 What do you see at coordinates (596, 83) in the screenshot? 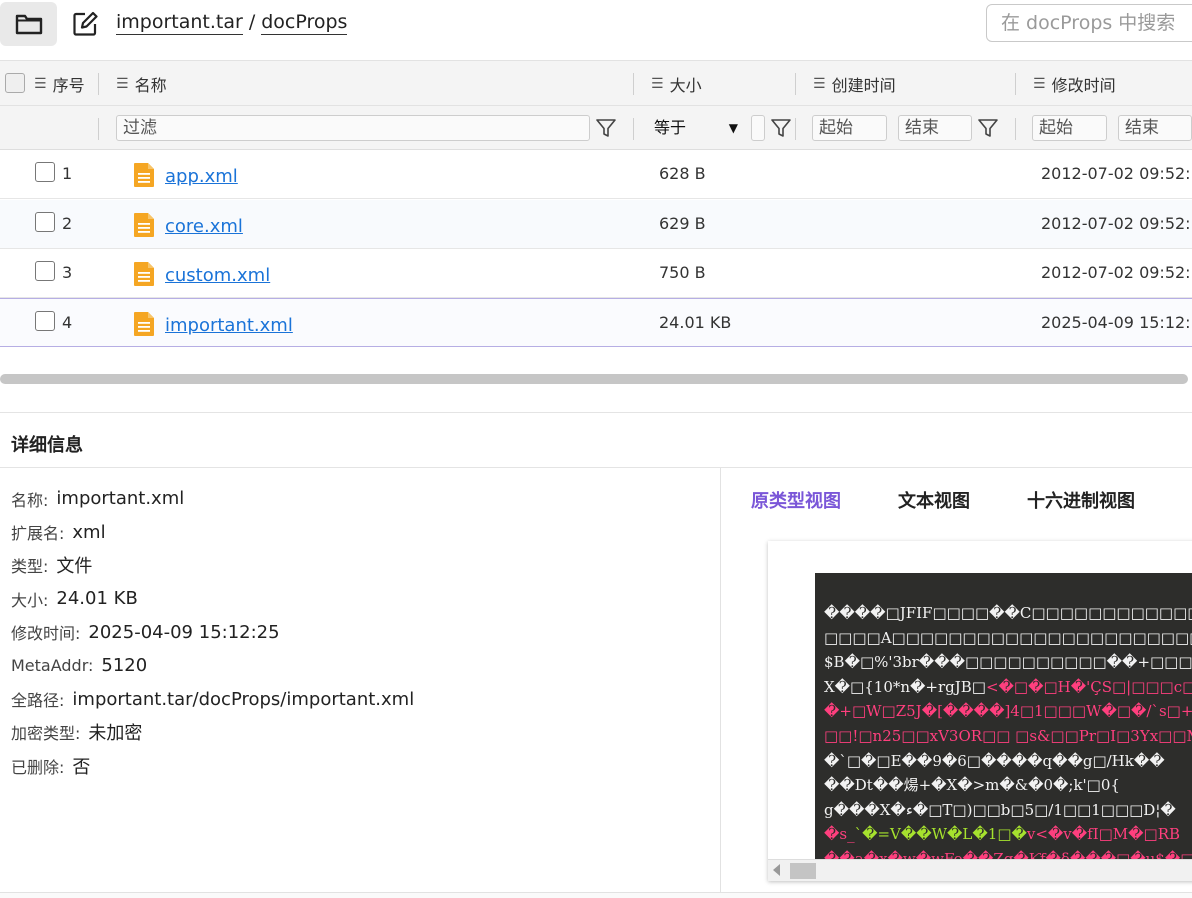
I see `table-header: ☰ 序号 ☰ 名称 ☰ 大小 ☰ 创建时间 ☰ 修改时间` at bounding box center [596, 83].